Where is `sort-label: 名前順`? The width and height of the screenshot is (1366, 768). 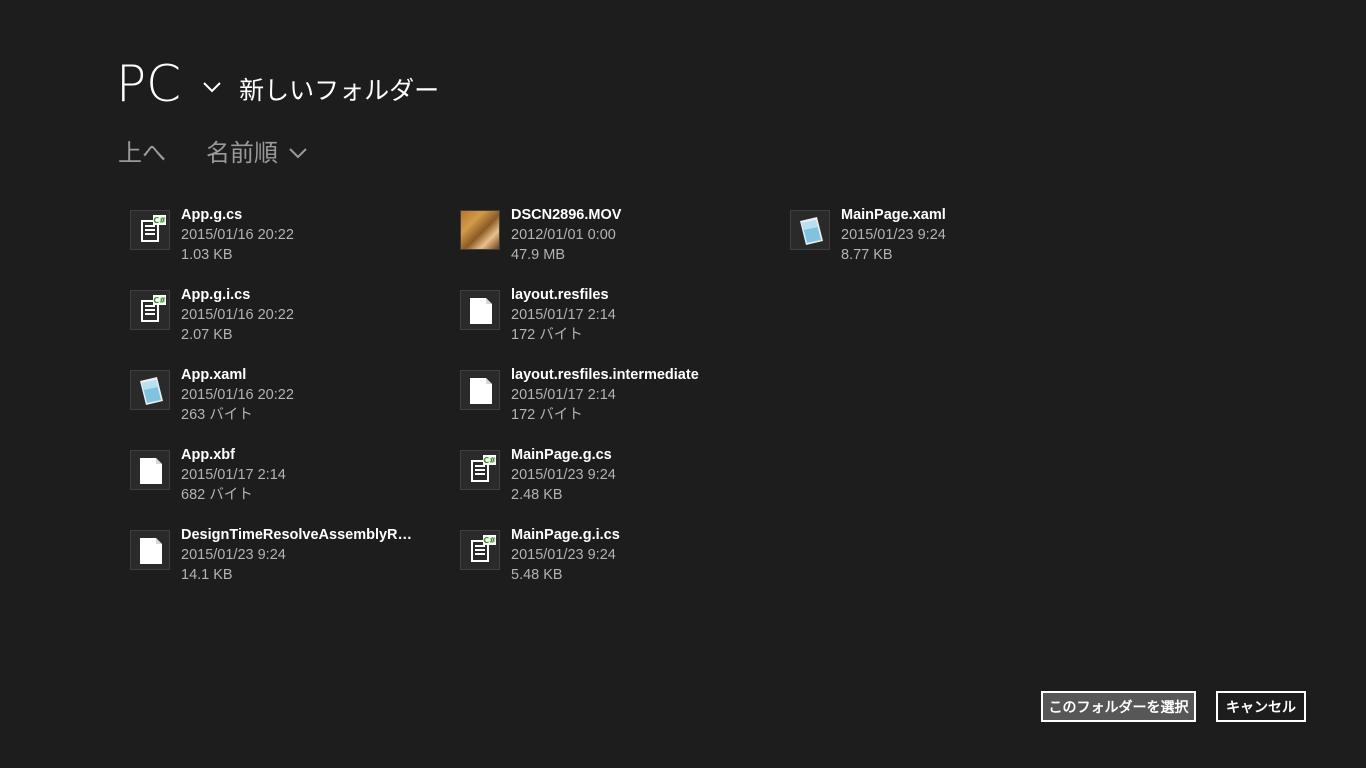 sort-label: 名前順 is located at coordinates (242, 152).